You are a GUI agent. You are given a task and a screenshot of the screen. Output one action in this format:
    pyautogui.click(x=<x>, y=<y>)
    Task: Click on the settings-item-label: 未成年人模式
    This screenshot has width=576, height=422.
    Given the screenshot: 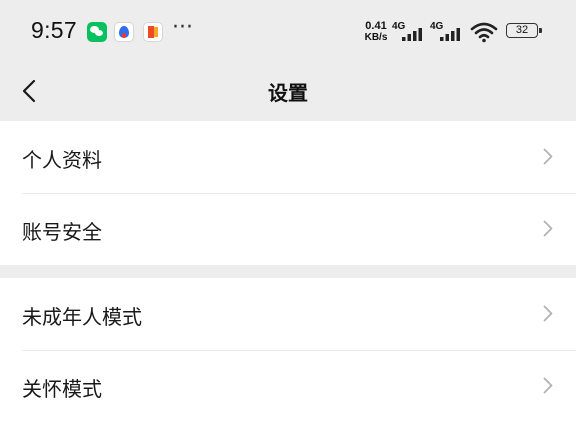 What is the action you would take?
    pyautogui.click(x=82, y=317)
    